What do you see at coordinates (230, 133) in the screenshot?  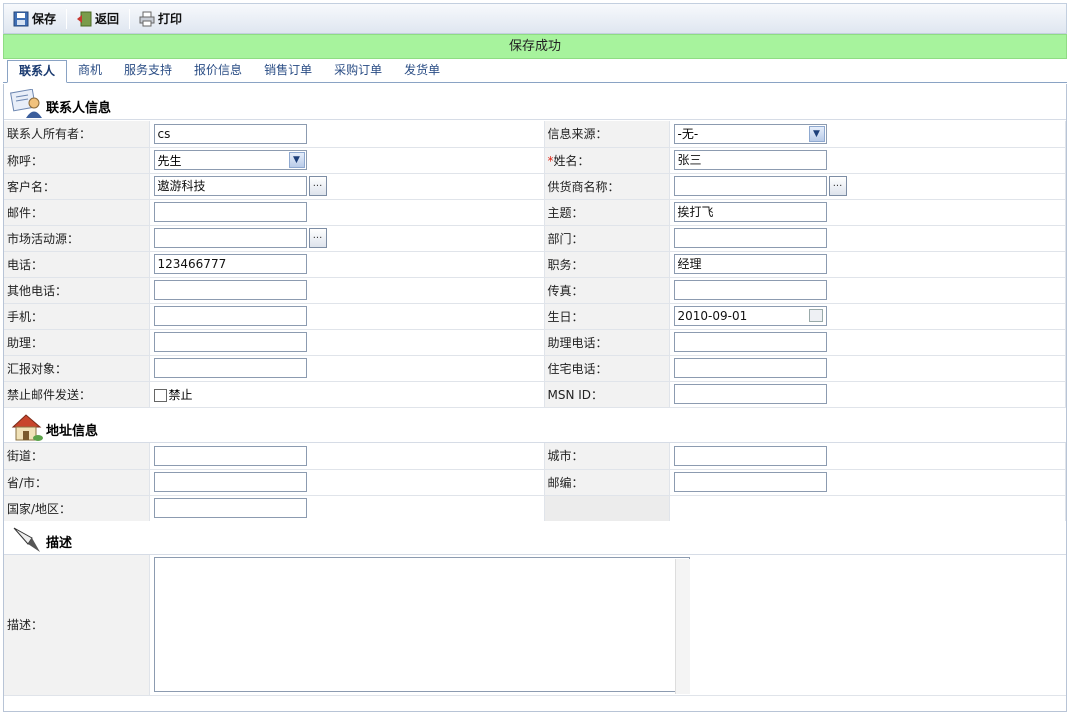 I see `owner-field: cs` at bounding box center [230, 133].